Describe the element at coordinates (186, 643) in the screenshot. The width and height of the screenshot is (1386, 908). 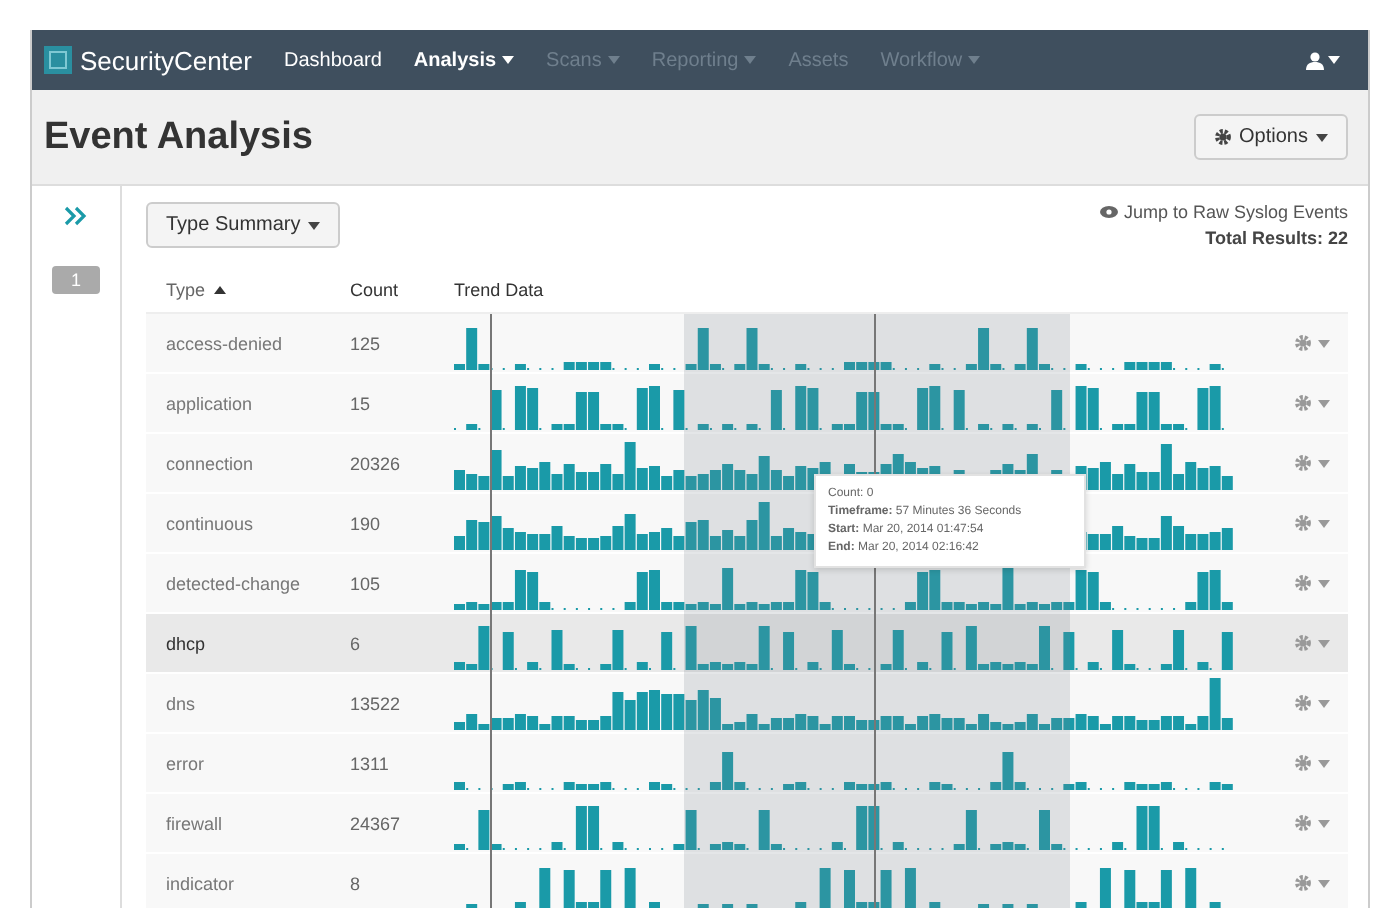
I see `type-cell: dhcp` at that location.